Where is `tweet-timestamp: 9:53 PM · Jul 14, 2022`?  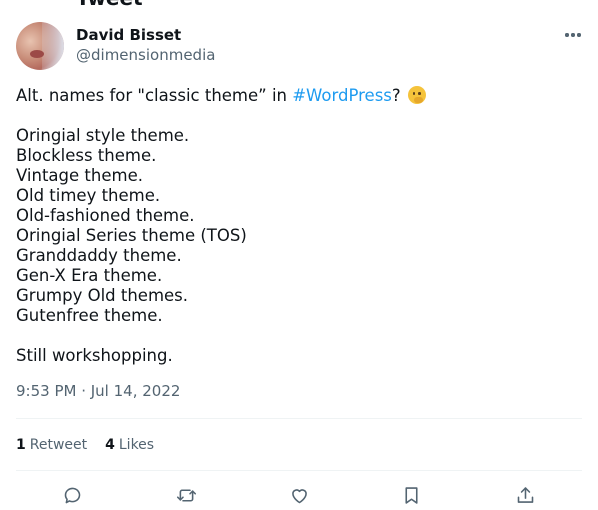 tweet-timestamp: 9:53 PM · Jul 14, 2022 is located at coordinates (98, 391).